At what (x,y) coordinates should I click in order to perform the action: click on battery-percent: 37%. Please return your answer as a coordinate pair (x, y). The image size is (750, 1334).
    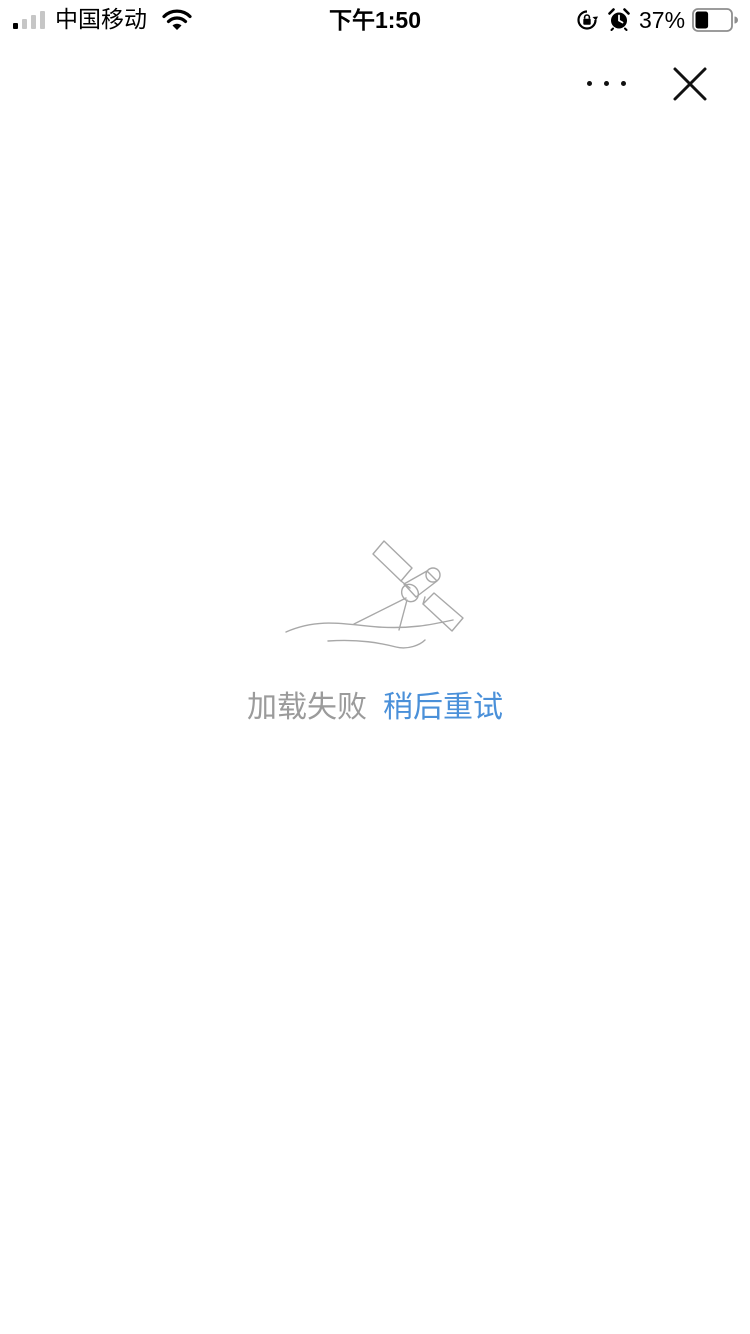
    Looking at the image, I should click on (662, 20).